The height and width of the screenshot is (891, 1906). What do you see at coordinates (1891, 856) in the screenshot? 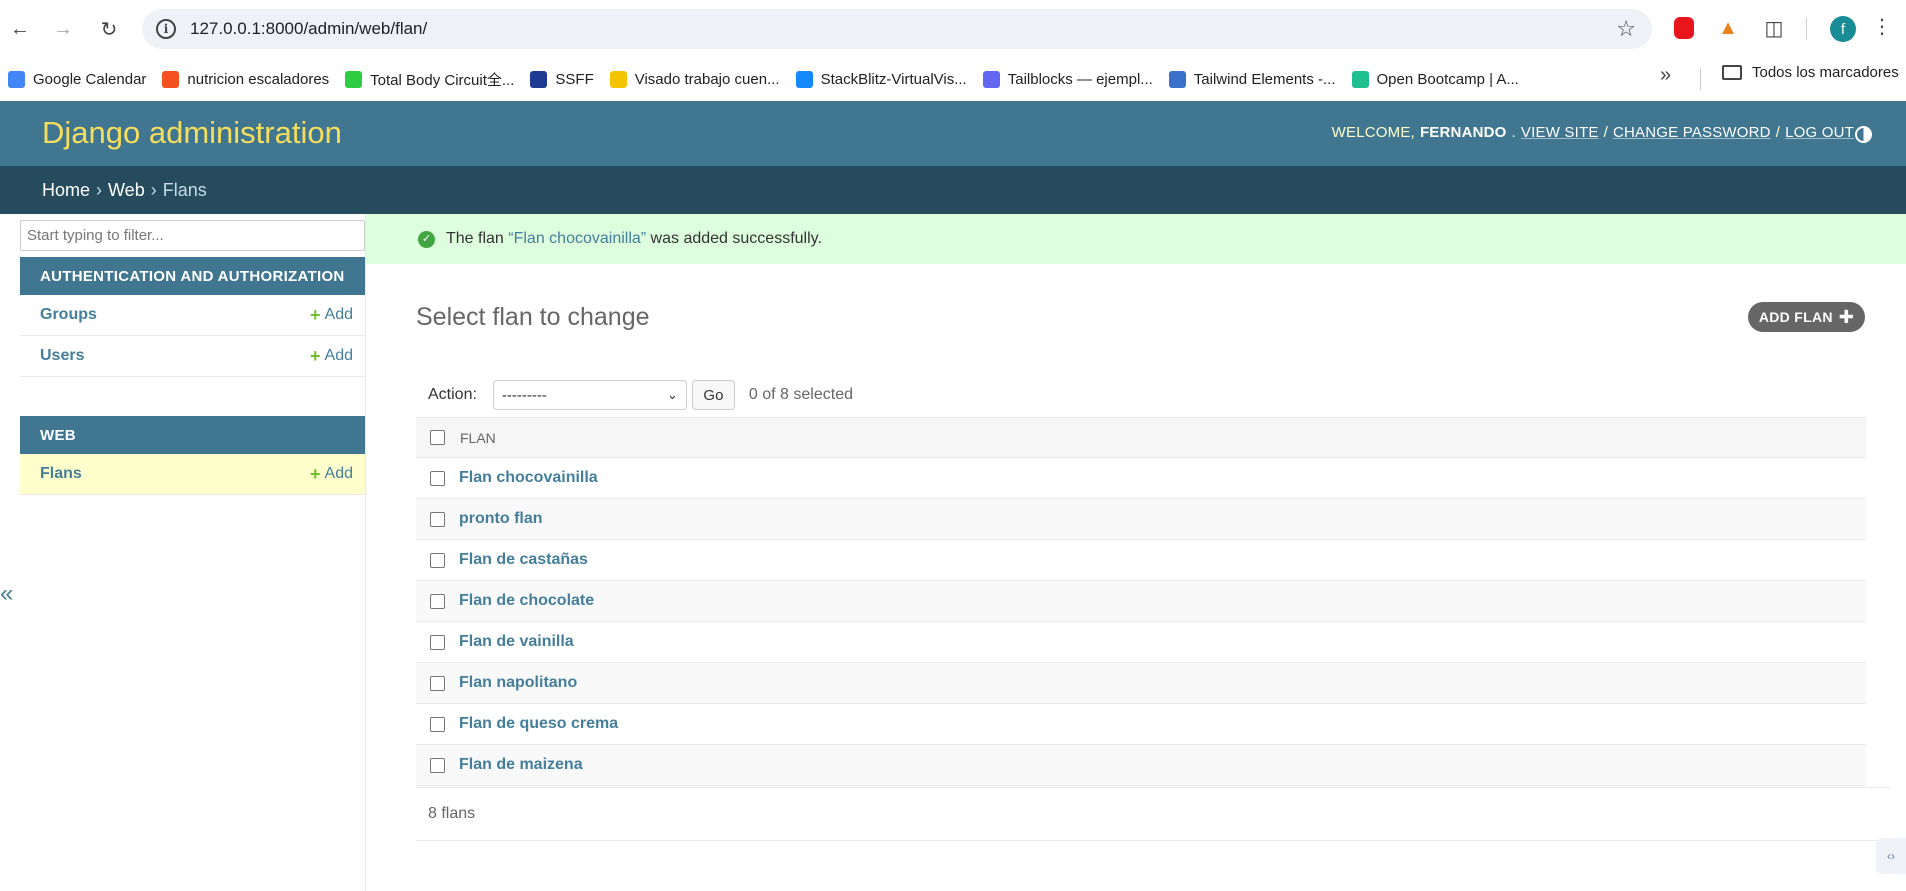
I see `side-panel-icon: ‹›` at bounding box center [1891, 856].